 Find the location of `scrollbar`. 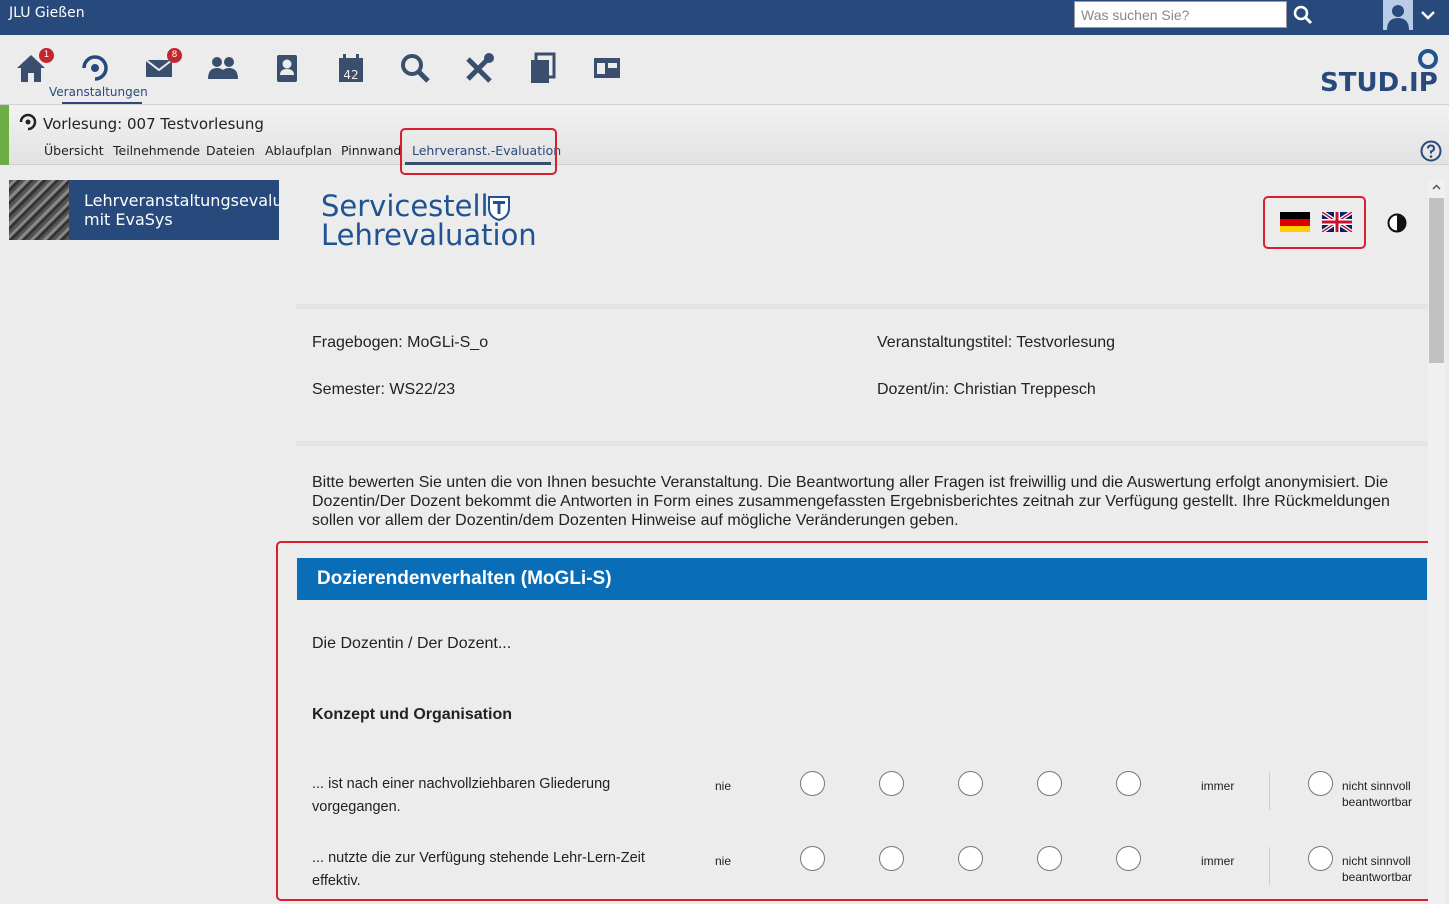

scrollbar is located at coordinates (1436, 542).